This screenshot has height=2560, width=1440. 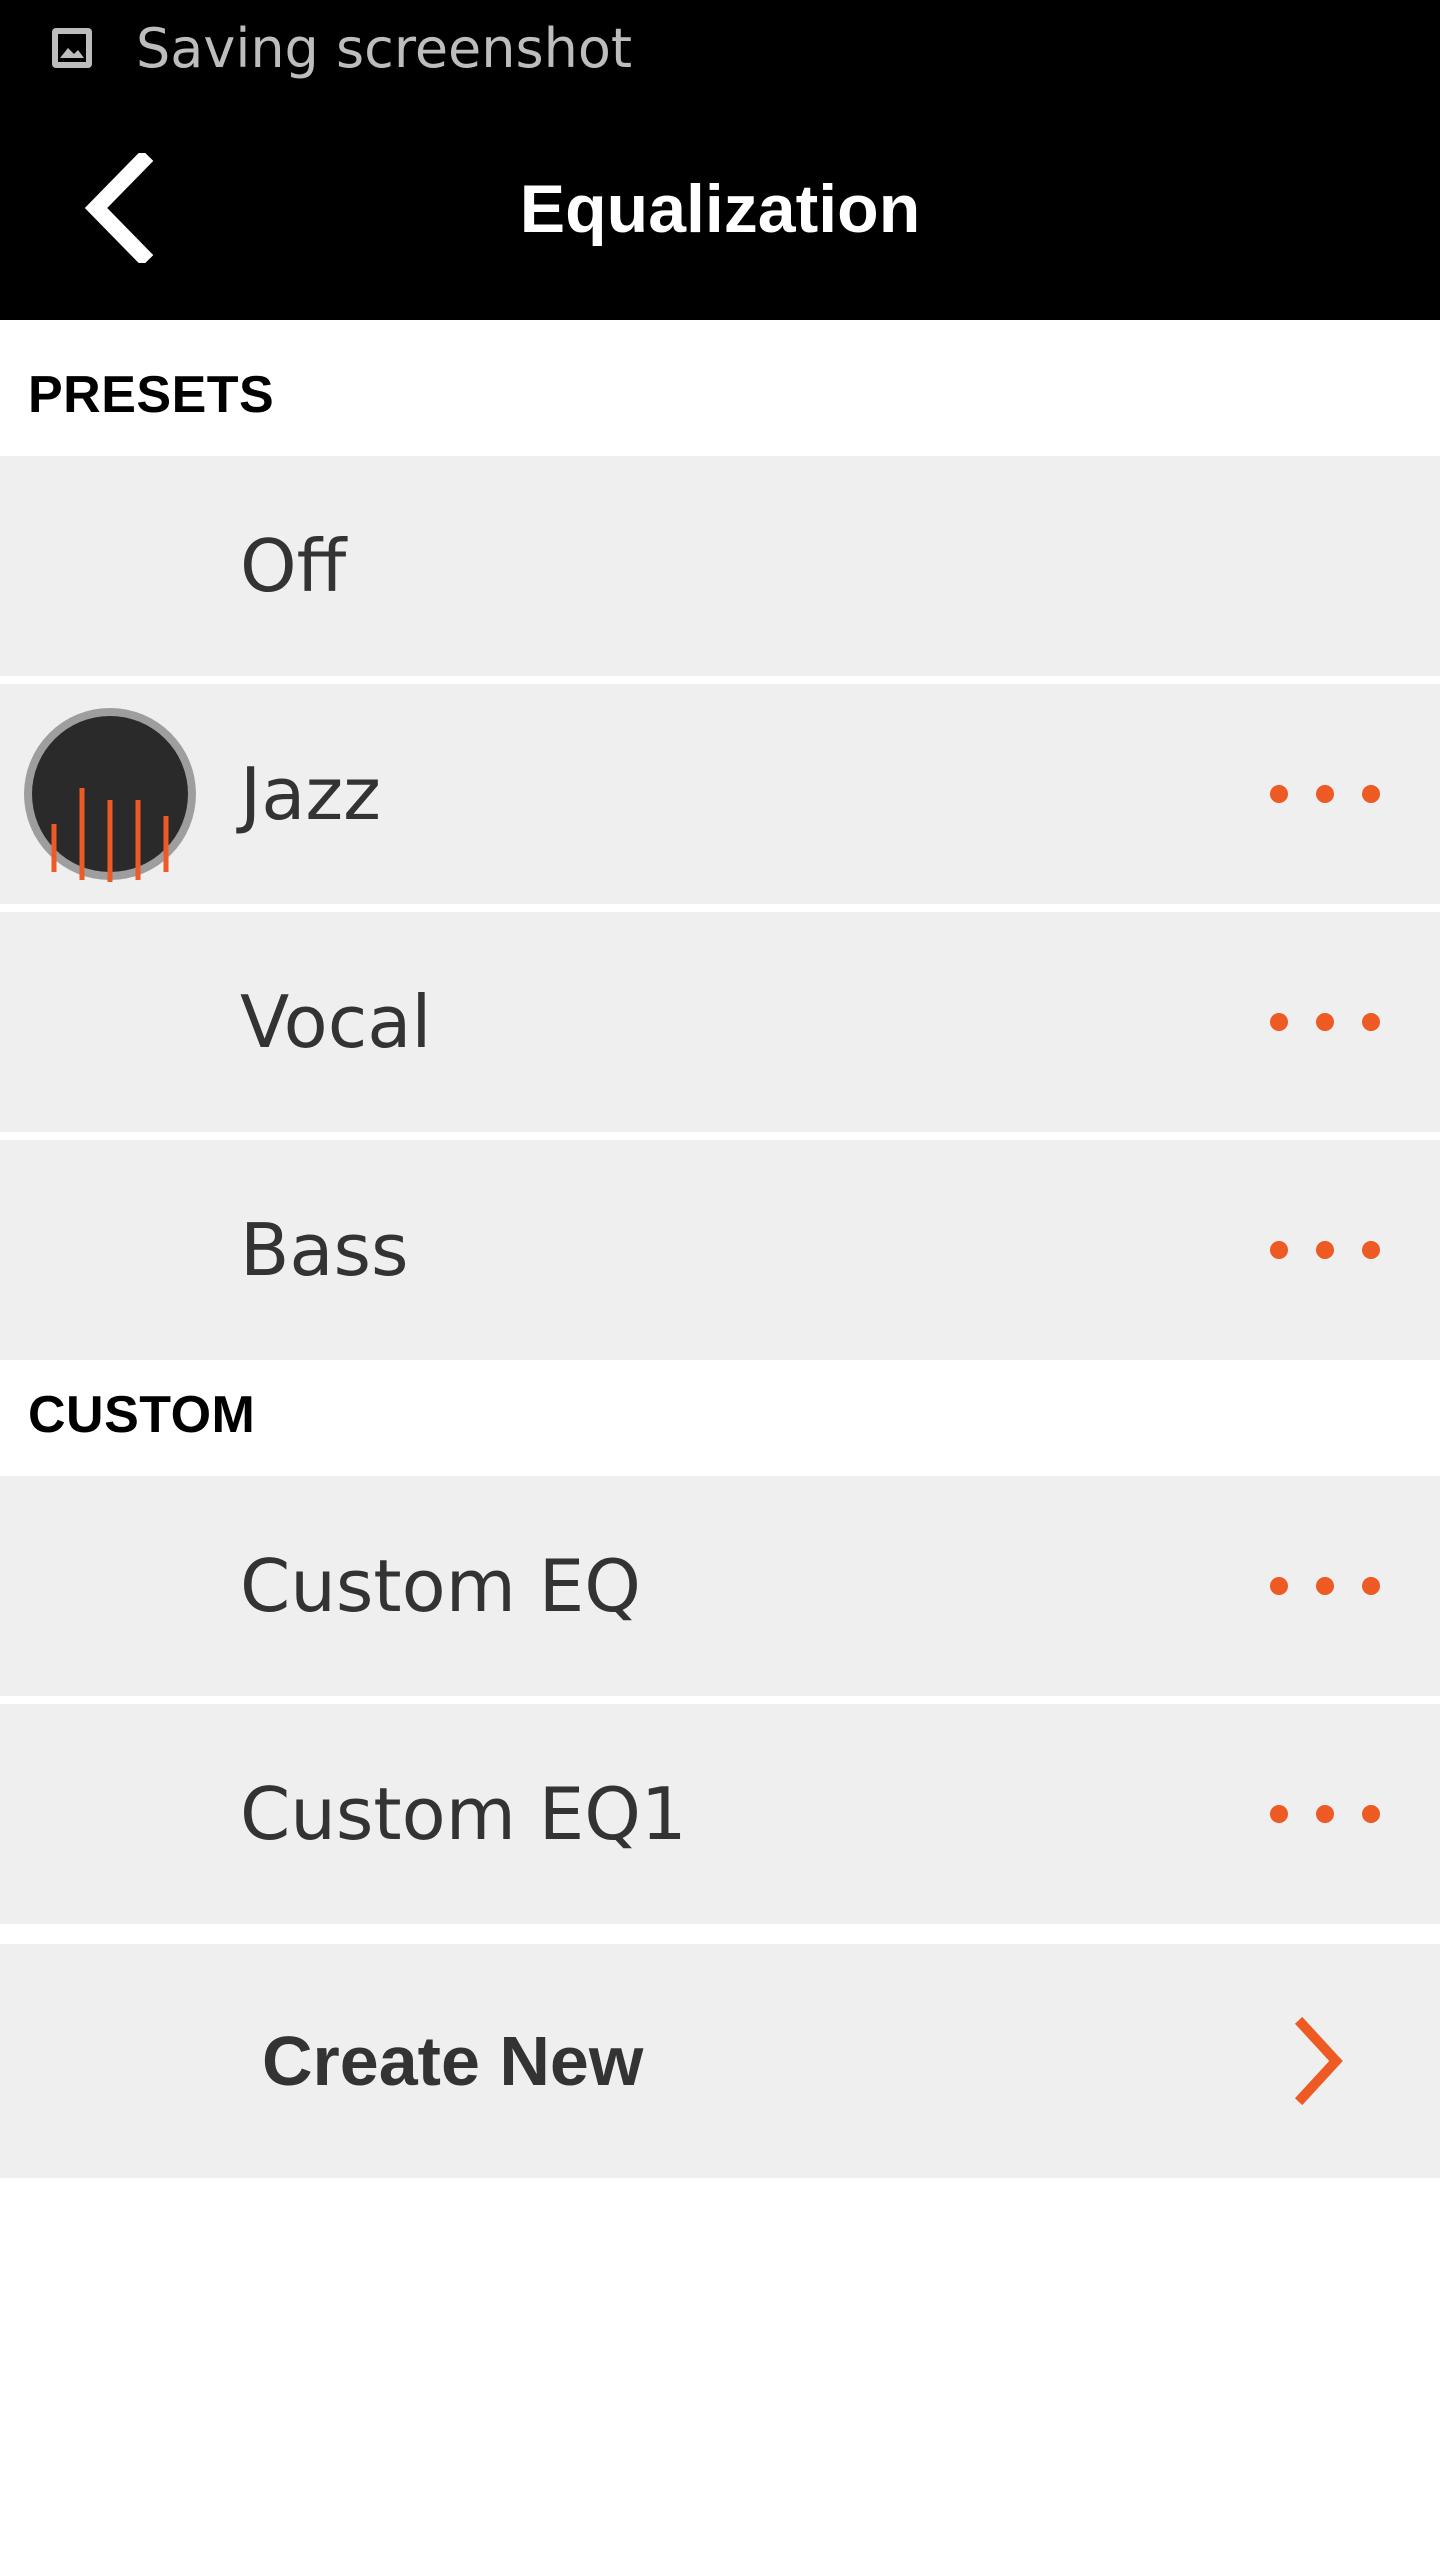 What do you see at coordinates (720, 794) in the screenshot?
I see `preset-row-jazz: Jazz` at bounding box center [720, 794].